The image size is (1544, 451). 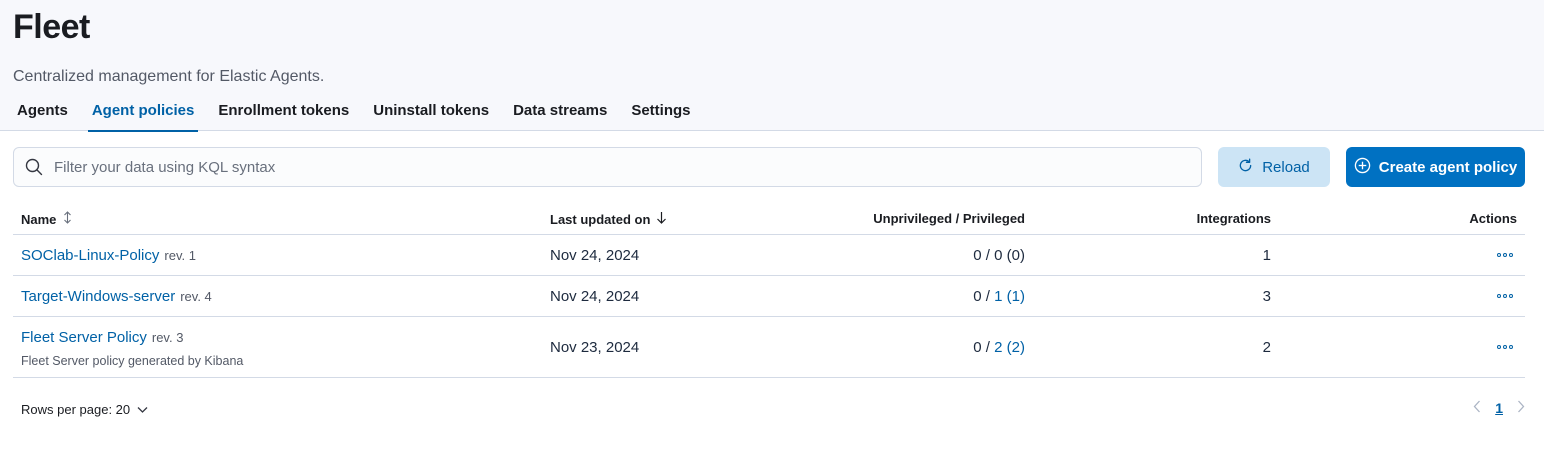 I want to click on arrow-down-icon, so click(x=661, y=219).